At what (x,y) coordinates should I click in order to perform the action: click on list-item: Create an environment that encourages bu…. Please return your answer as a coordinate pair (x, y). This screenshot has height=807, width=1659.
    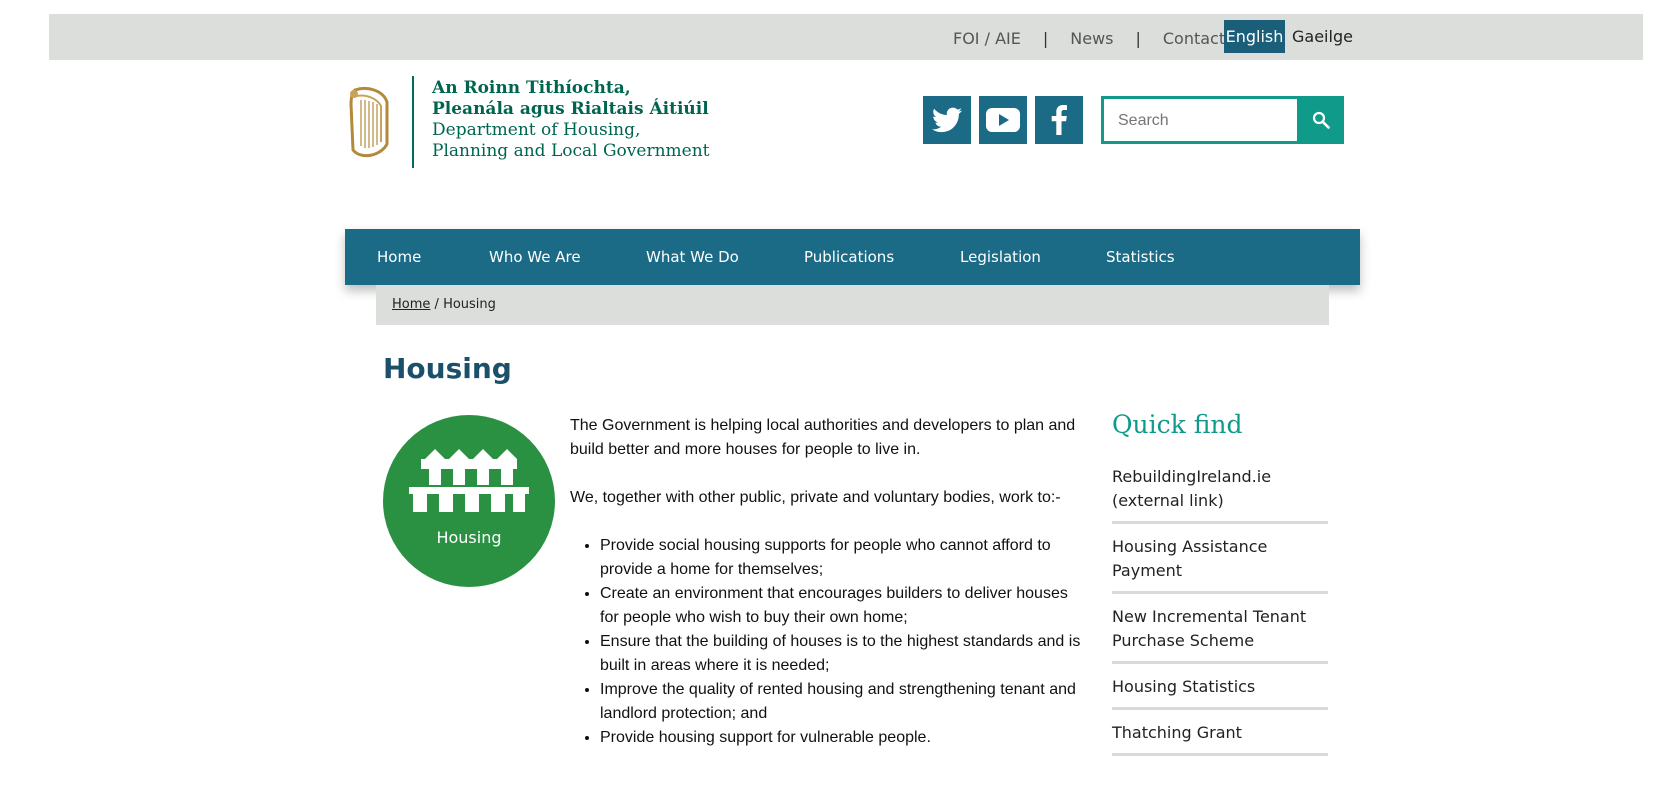
    Looking at the image, I should click on (845, 606).